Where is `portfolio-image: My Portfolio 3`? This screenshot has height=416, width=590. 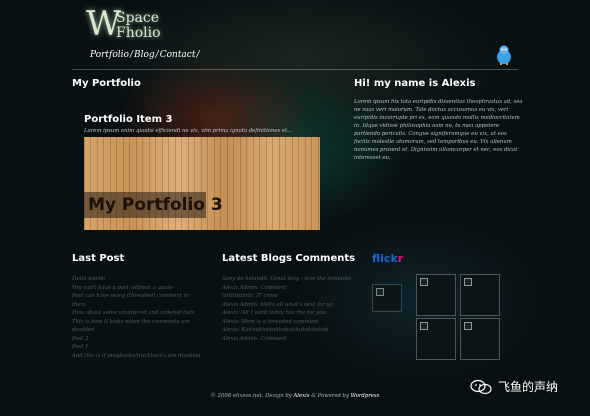 portfolio-image: My Portfolio 3 is located at coordinates (202, 183).